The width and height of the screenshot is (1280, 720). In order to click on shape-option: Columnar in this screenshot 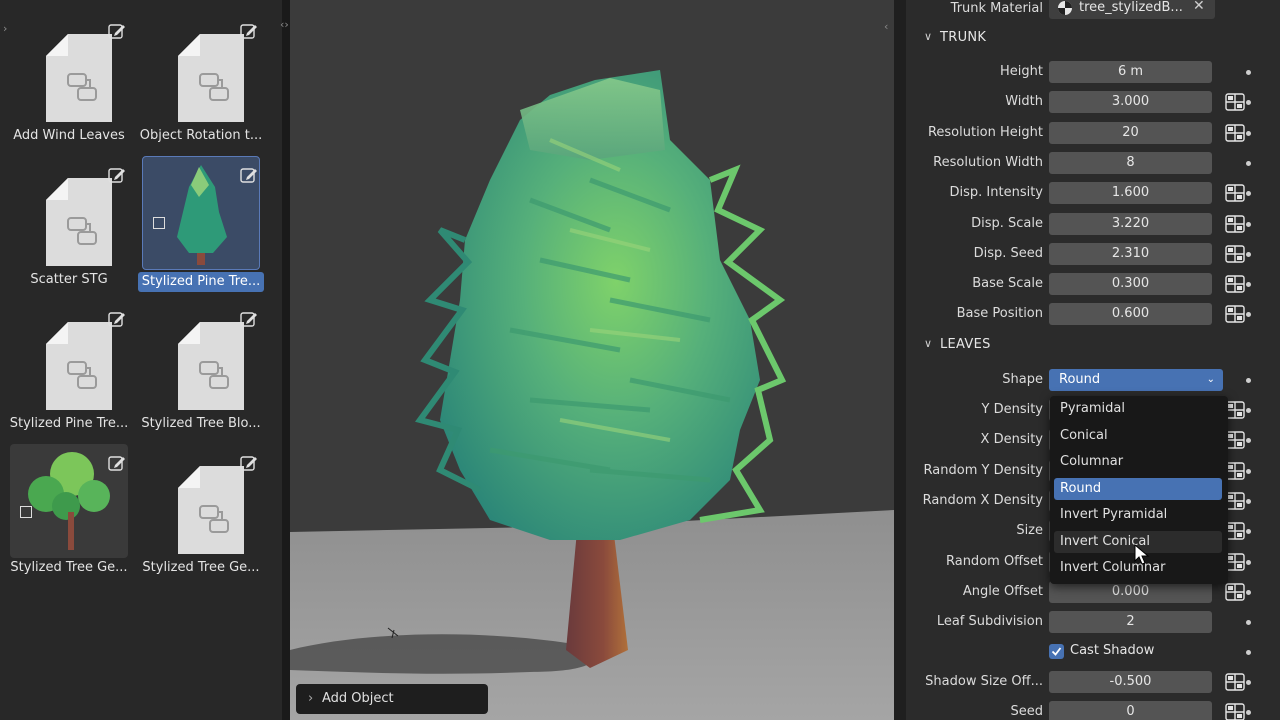, I will do `click(1138, 462)`.